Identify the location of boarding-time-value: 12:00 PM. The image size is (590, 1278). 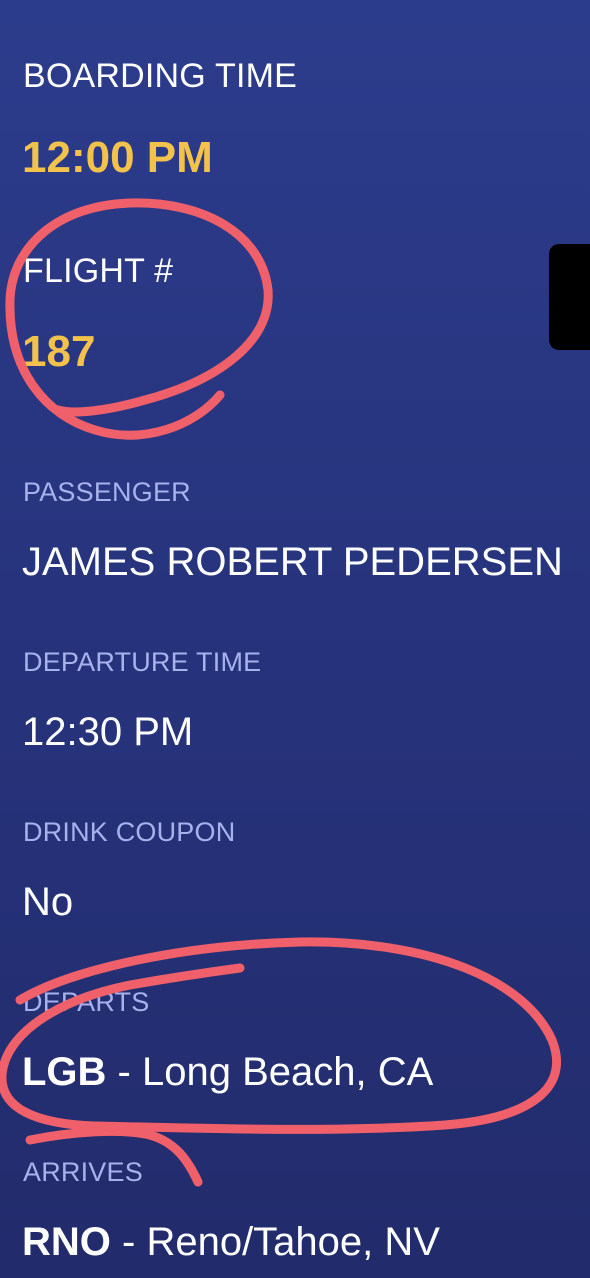
(117, 157).